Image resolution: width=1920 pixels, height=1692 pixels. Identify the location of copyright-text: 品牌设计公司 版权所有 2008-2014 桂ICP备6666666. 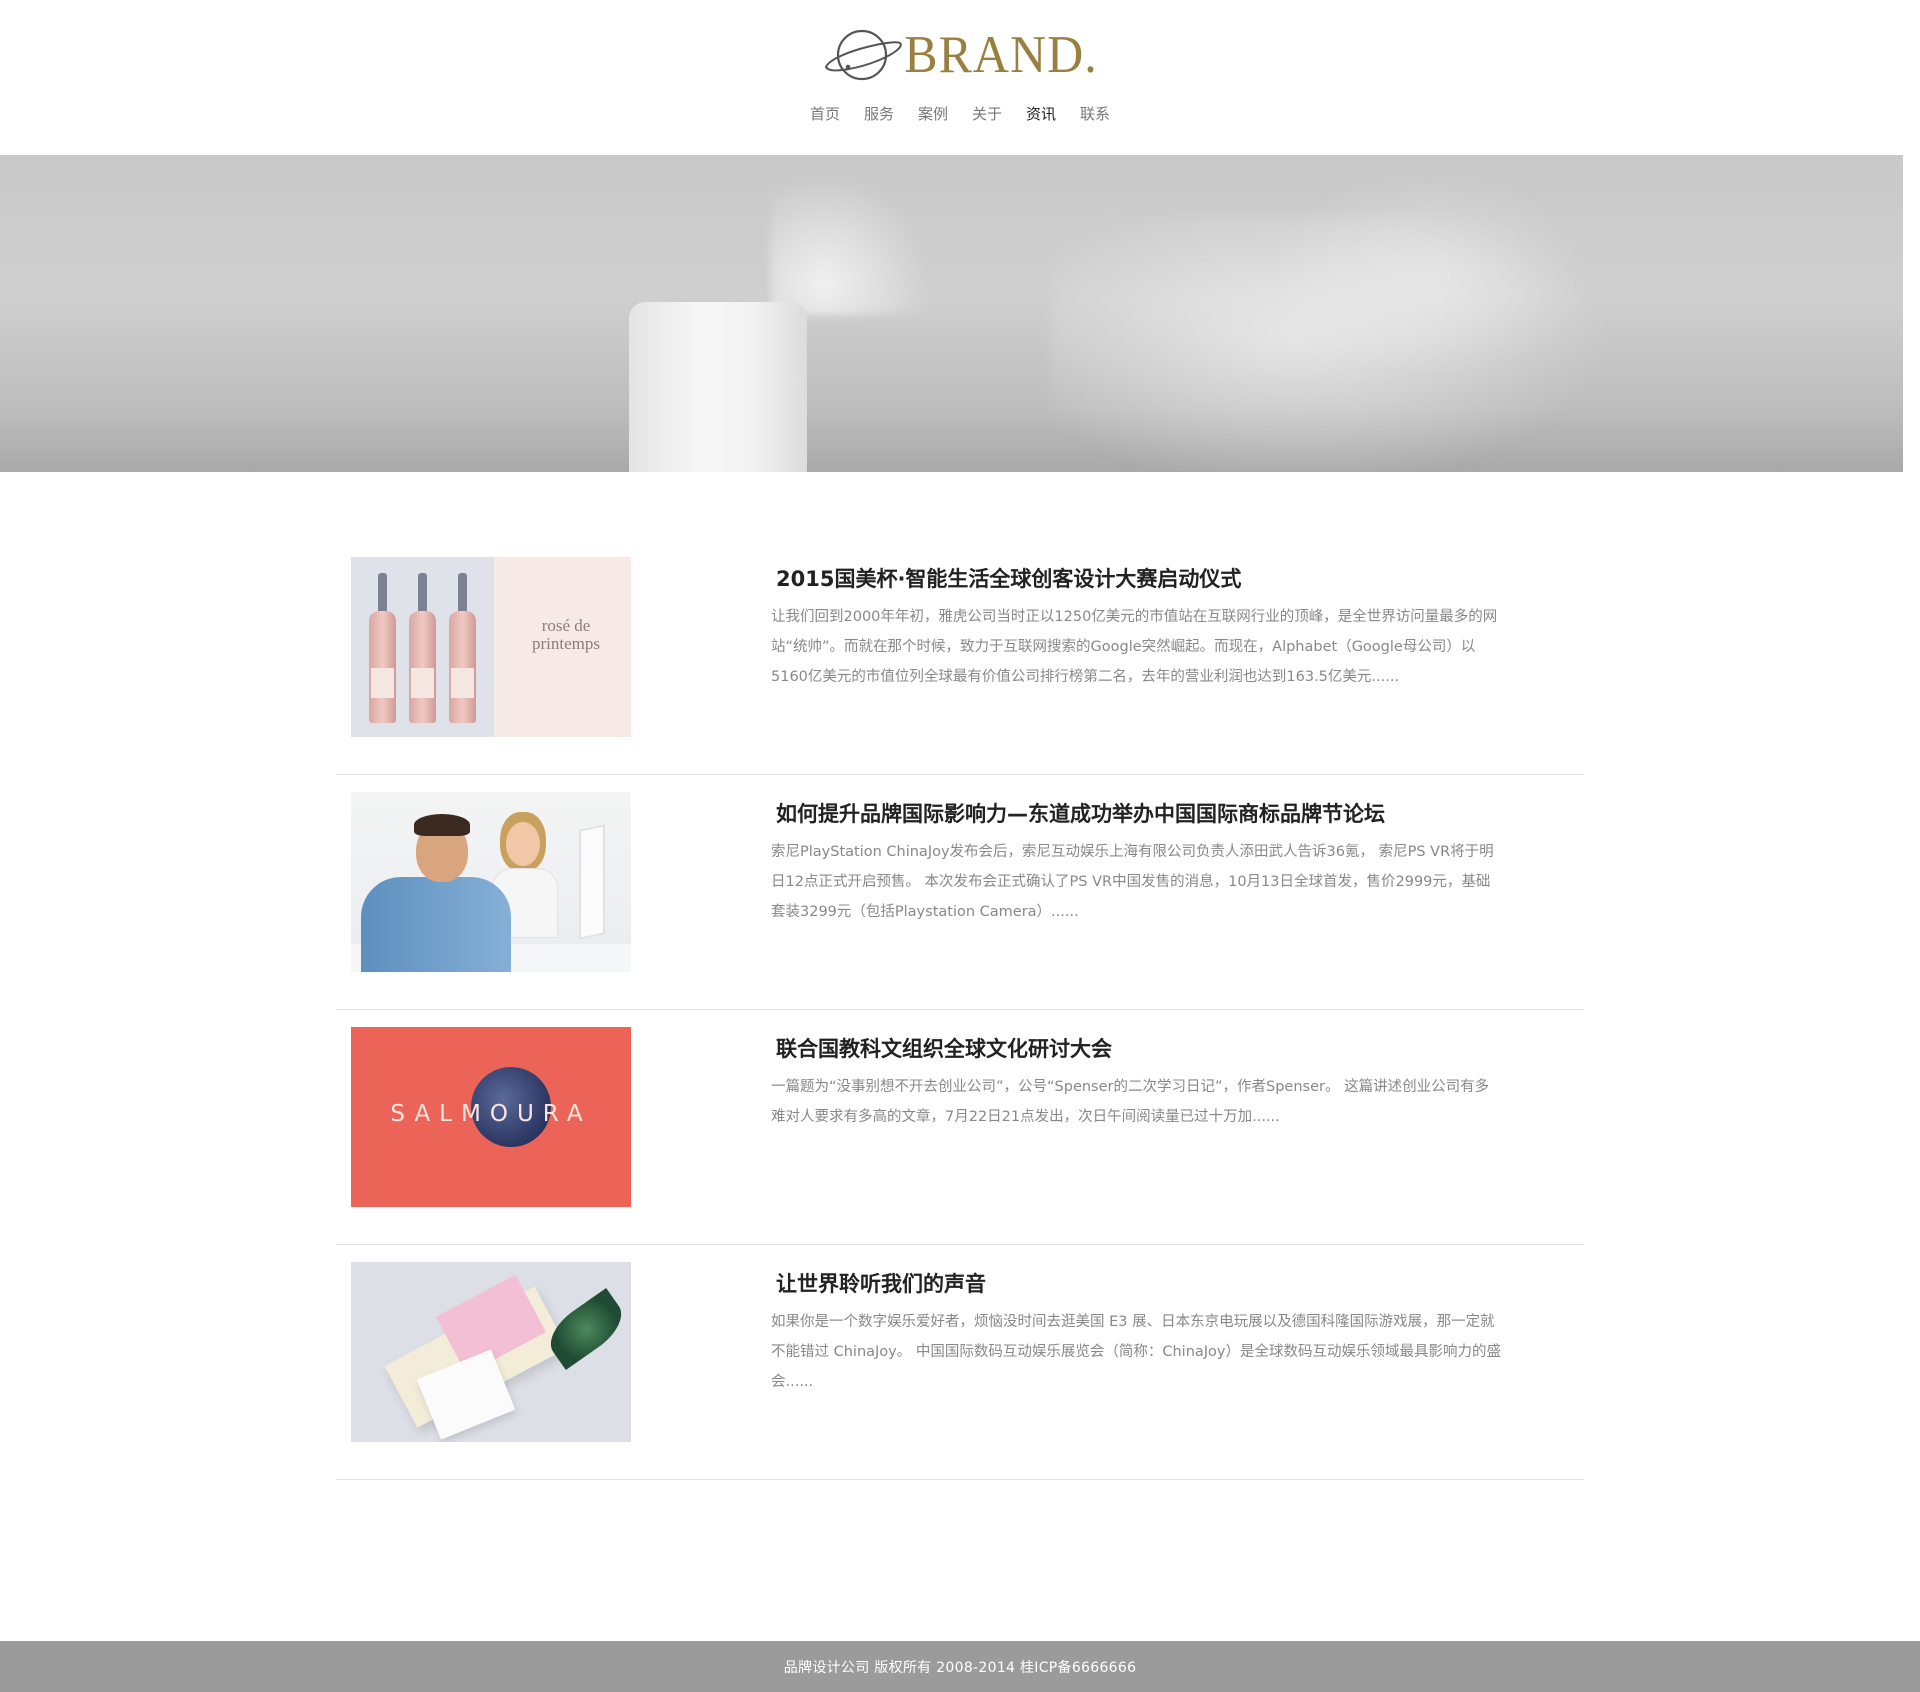
(960, 1667).